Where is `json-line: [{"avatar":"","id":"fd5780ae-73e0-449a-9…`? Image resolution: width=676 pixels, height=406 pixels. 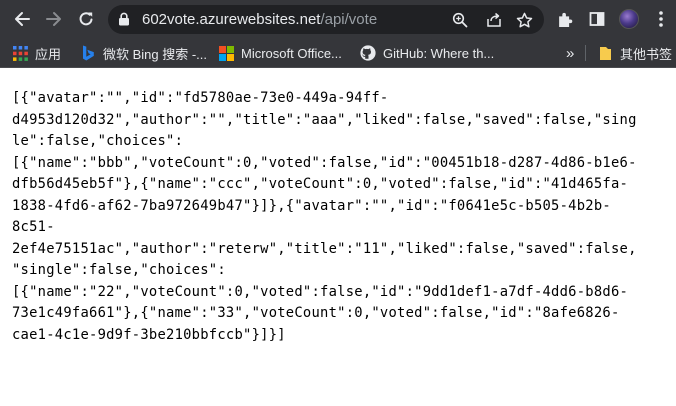
json-line: [{"avatar":"","id":"fd5780ae-73e0-449a-9… is located at coordinates (200, 98).